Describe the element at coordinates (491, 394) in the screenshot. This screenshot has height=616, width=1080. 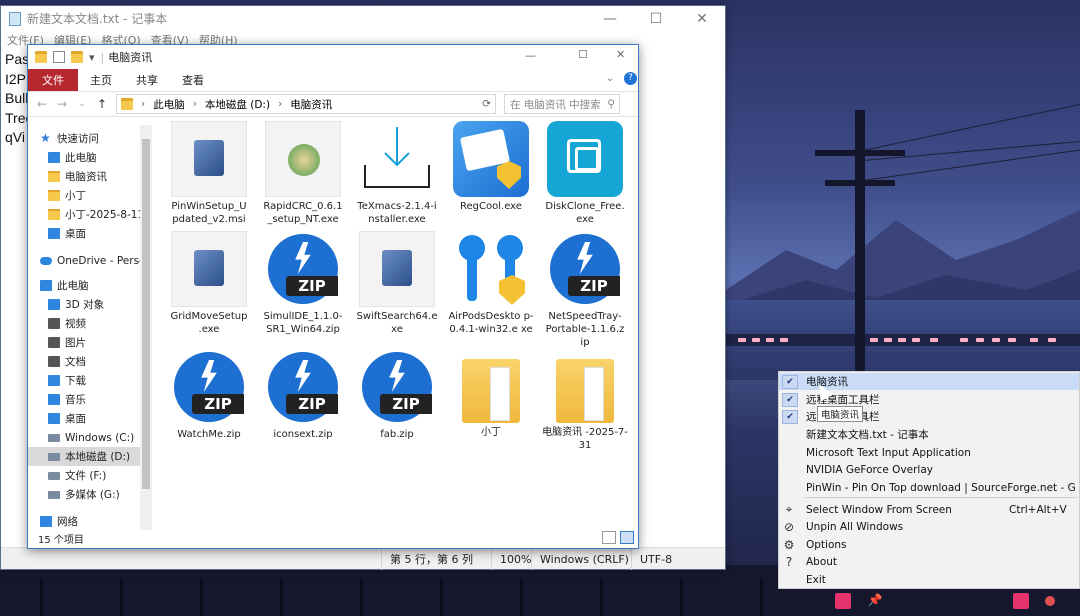
I see `file-item: 小丁` at that location.